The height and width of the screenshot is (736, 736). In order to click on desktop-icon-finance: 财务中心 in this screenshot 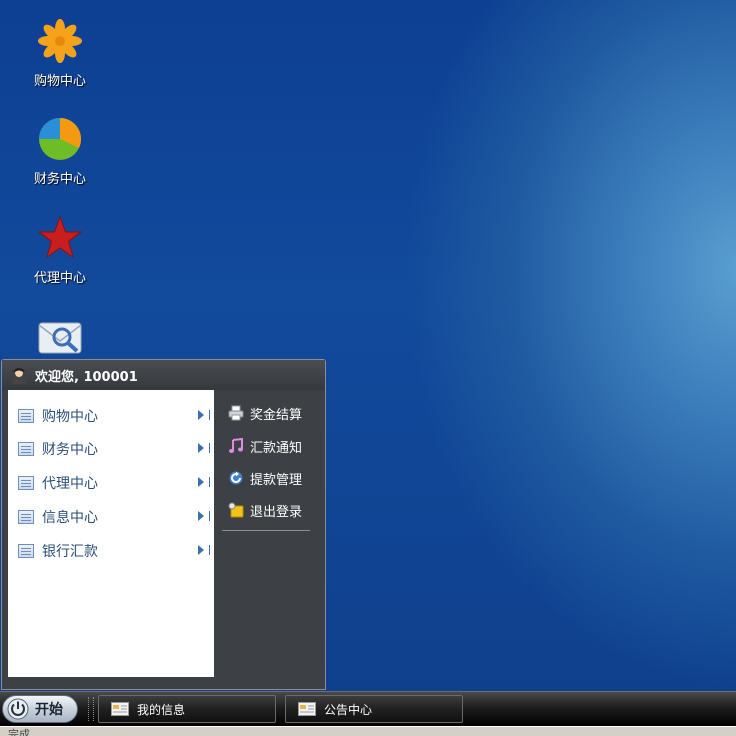, I will do `click(60, 151)`.